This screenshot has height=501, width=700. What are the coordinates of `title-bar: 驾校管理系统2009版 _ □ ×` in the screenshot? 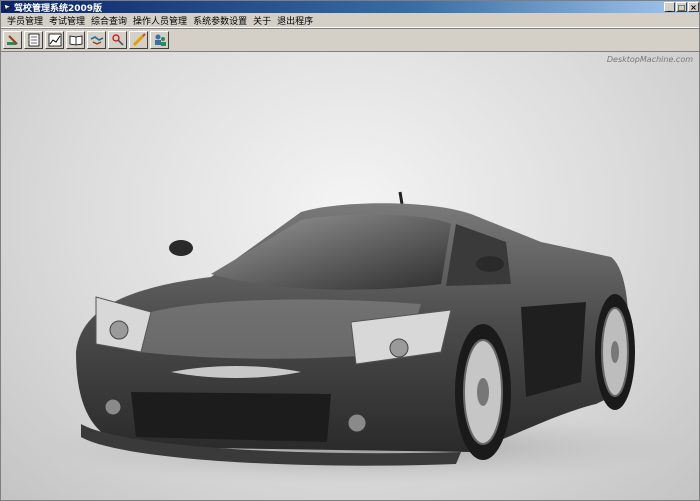 It's located at (350, 7).